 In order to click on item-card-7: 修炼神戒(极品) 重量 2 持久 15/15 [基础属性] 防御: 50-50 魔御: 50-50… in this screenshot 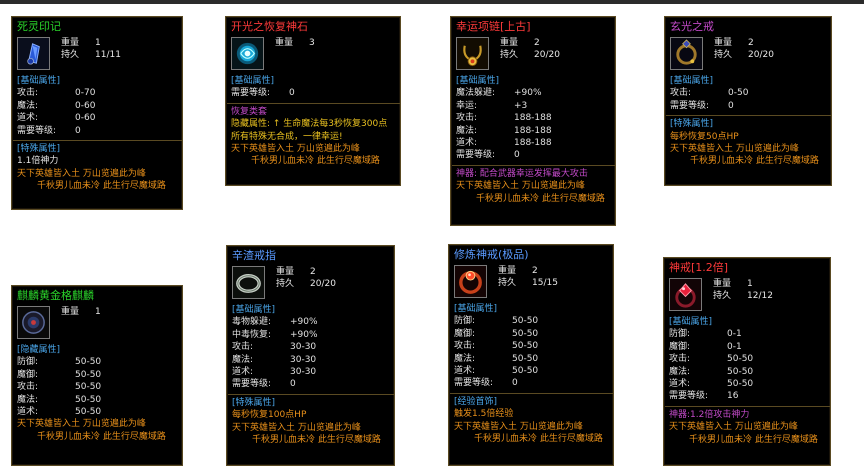, I will do `click(531, 355)`.